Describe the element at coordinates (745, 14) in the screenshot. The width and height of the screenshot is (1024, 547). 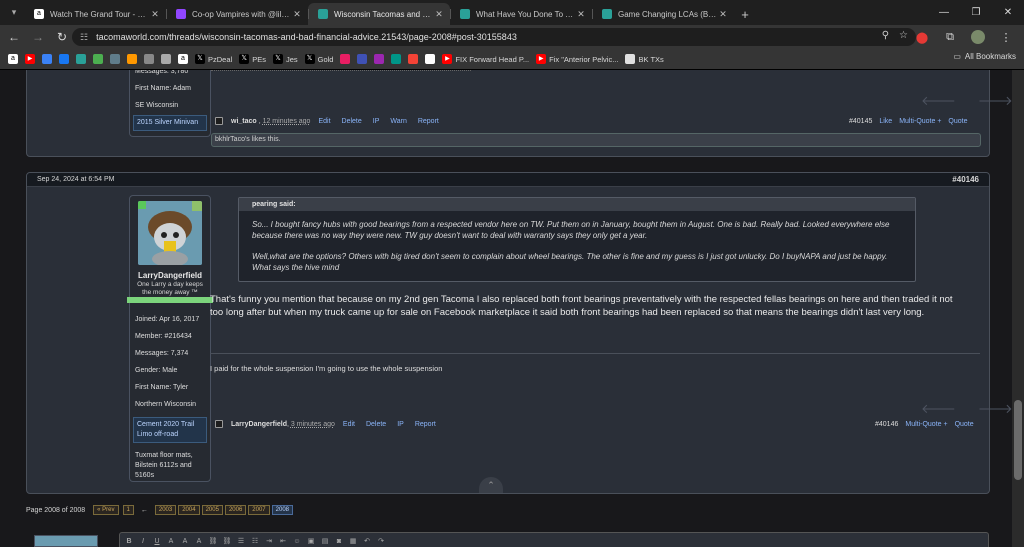
I see `new-tab-button: +` at that location.